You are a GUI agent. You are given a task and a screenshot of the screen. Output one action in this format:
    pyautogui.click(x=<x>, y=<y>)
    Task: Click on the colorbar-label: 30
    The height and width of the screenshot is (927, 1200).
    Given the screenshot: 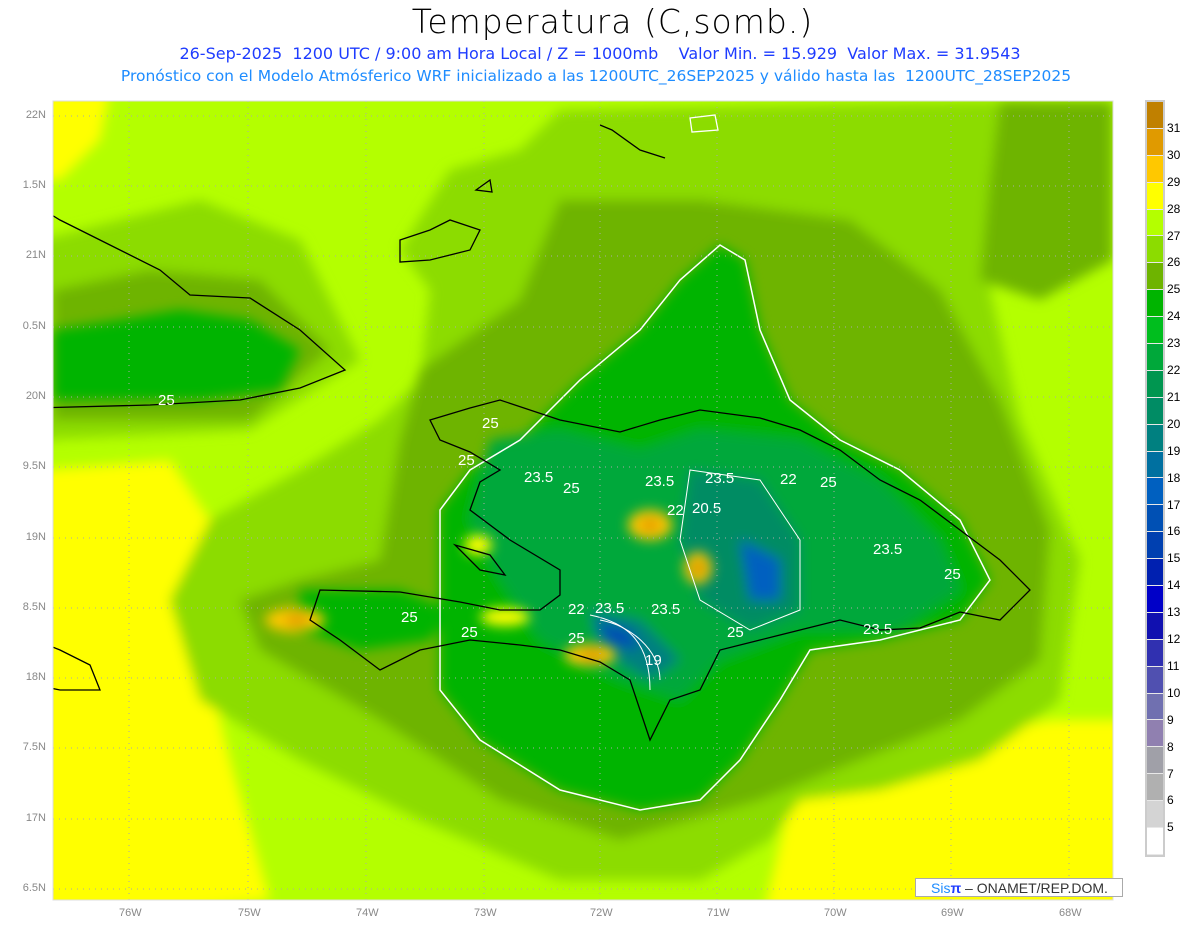 What is the action you would take?
    pyautogui.click(x=1174, y=154)
    